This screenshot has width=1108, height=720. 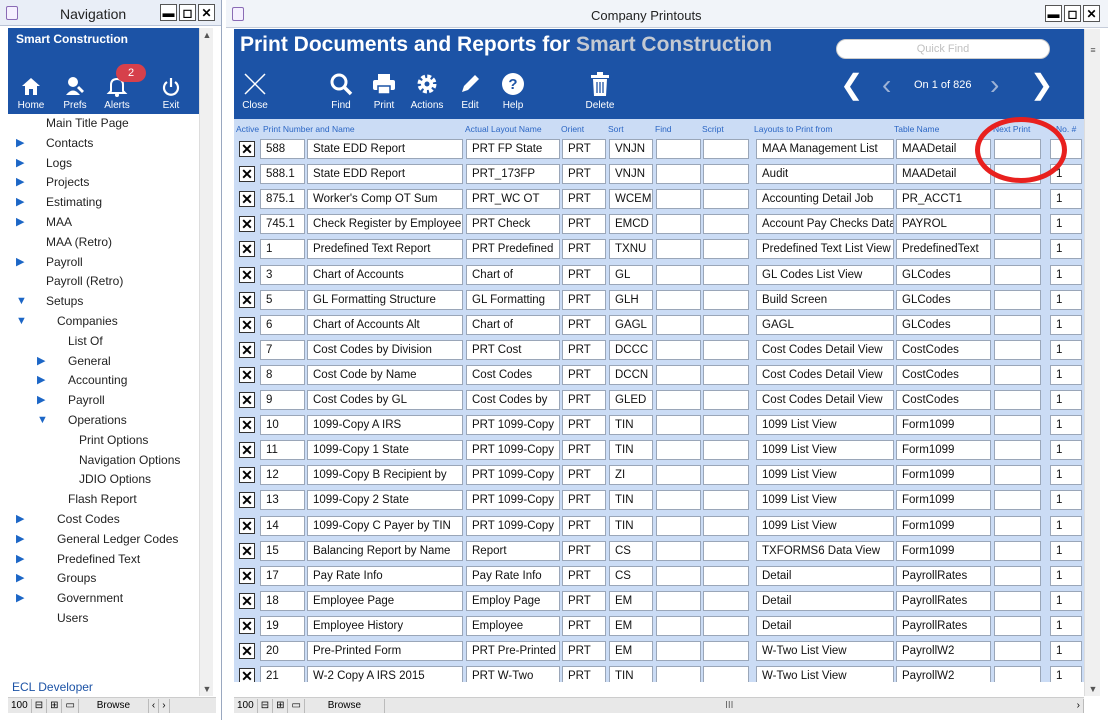 What do you see at coordinates (282, 550) in the screenshot?
I see `cell-num: 15` at bounding box center [282, 550].